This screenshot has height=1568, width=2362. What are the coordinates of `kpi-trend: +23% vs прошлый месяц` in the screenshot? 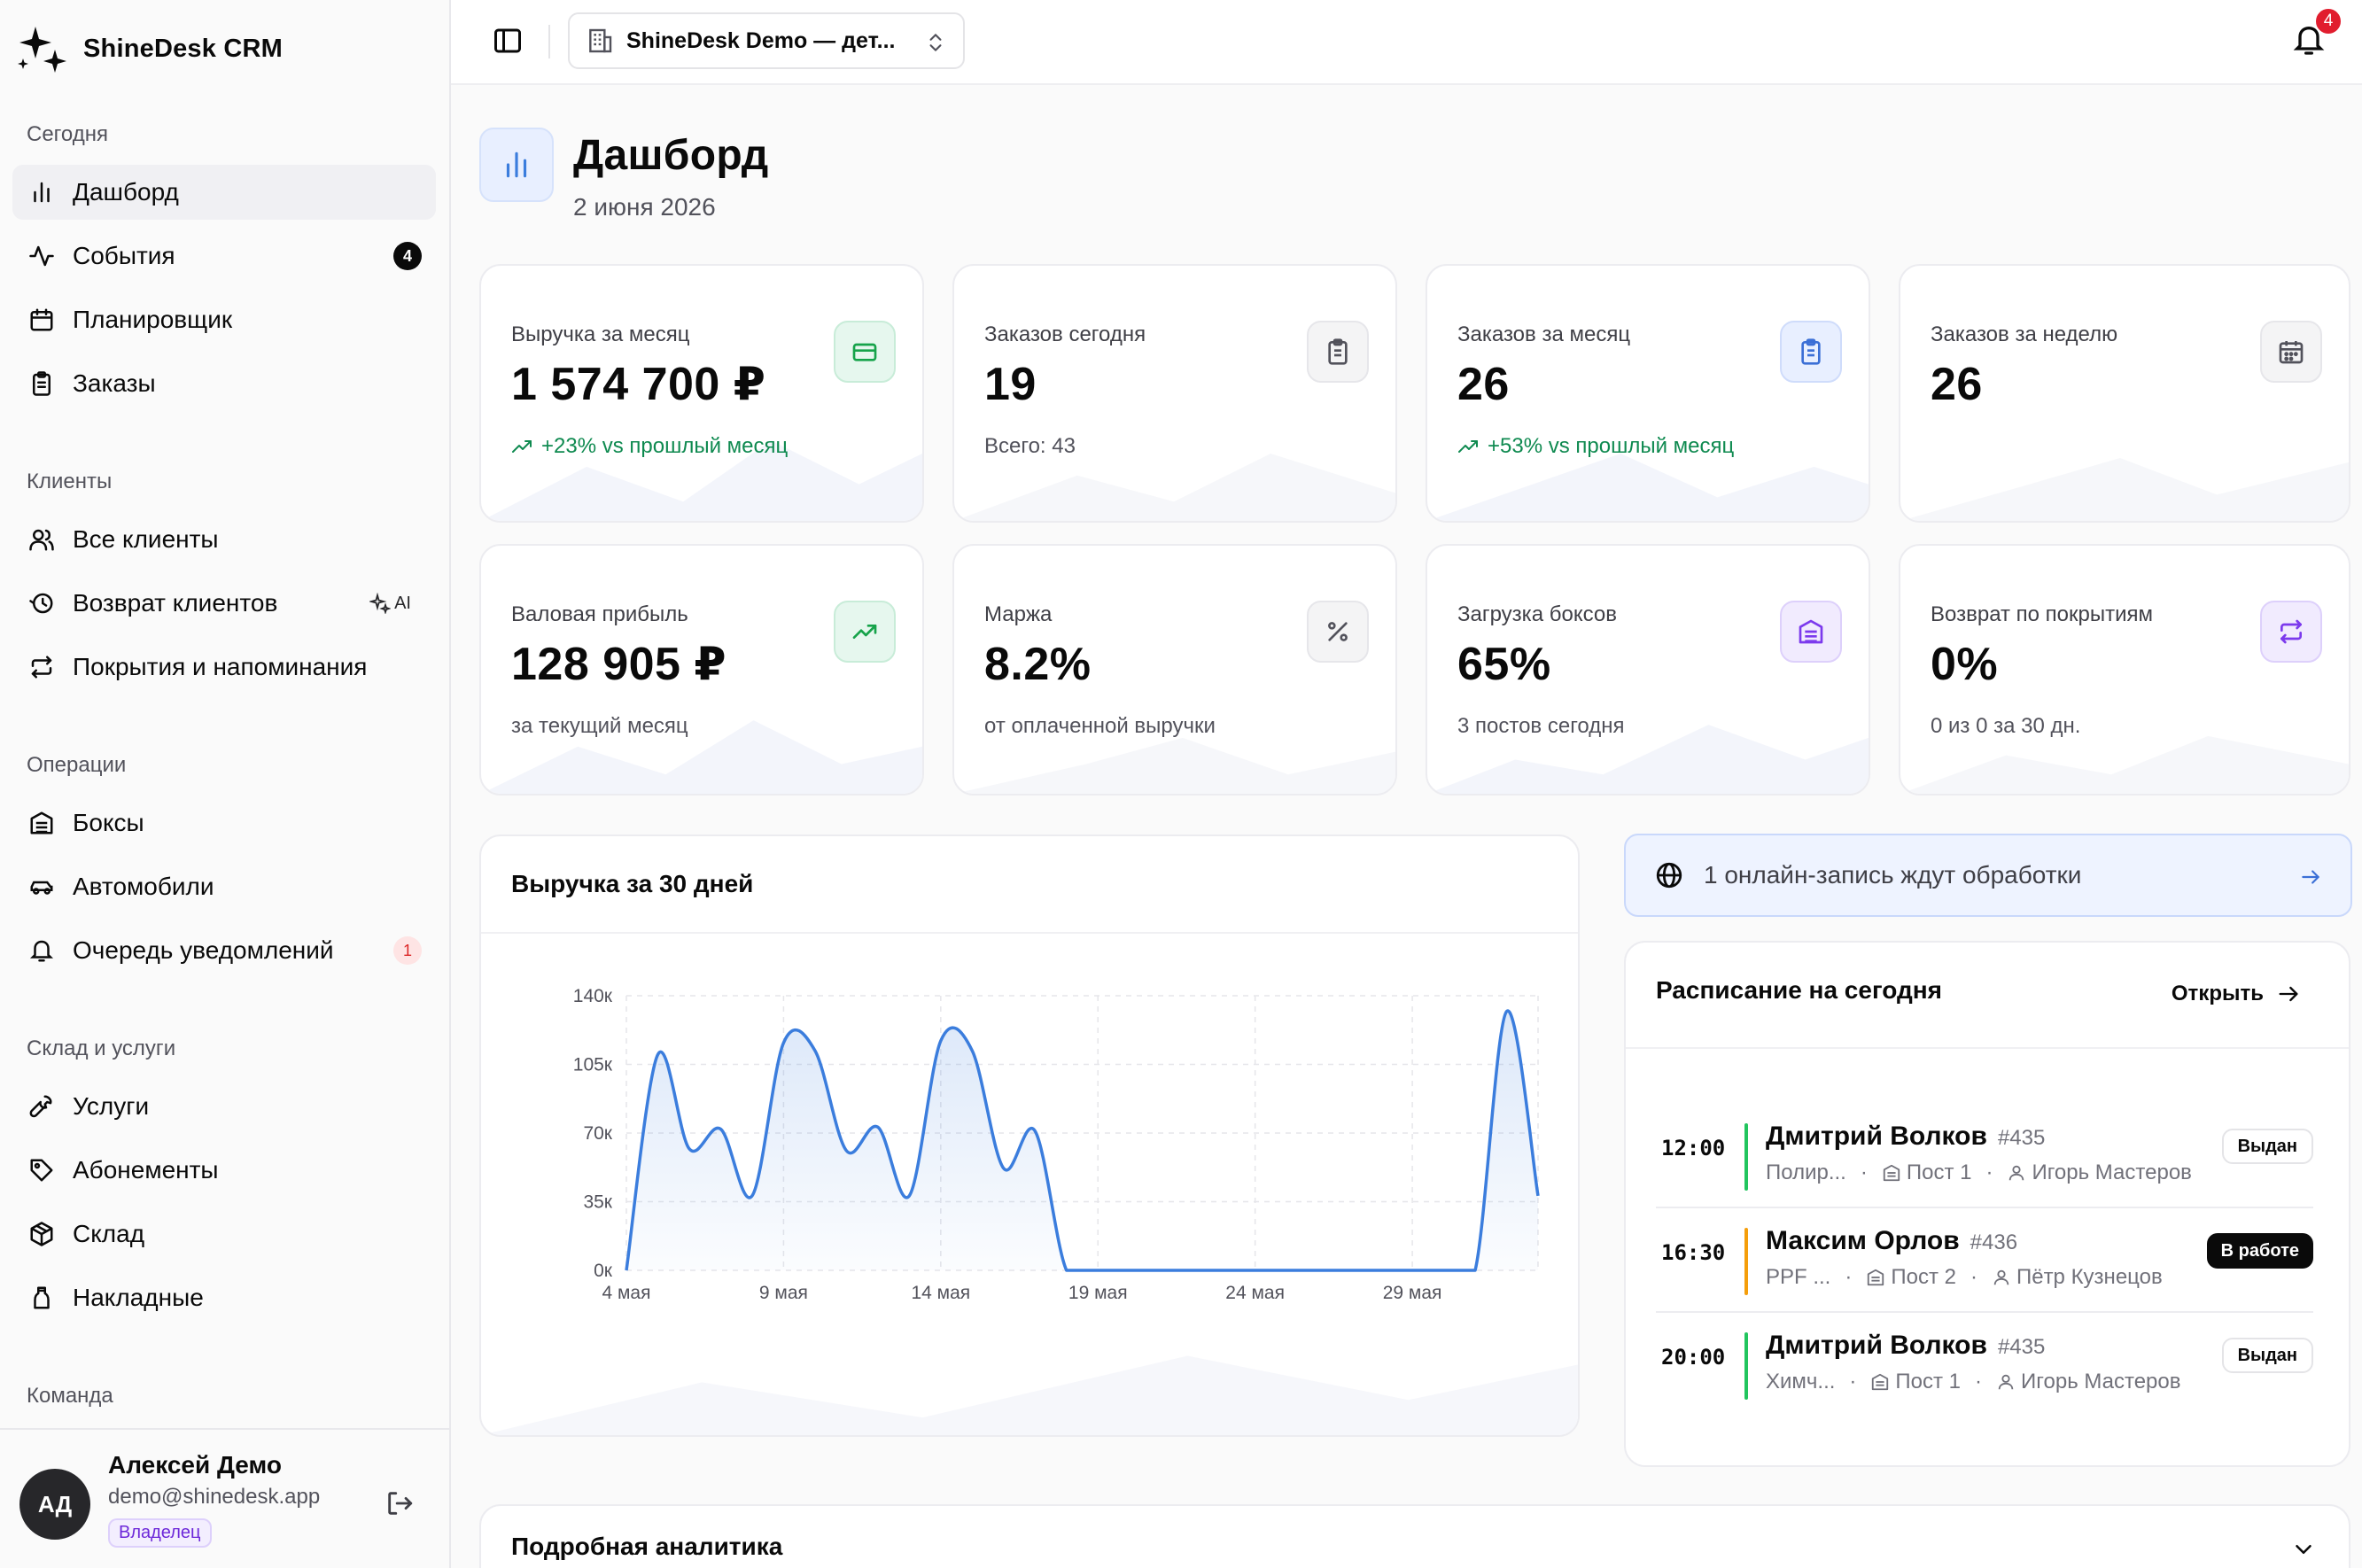 It's located at (649, 446).